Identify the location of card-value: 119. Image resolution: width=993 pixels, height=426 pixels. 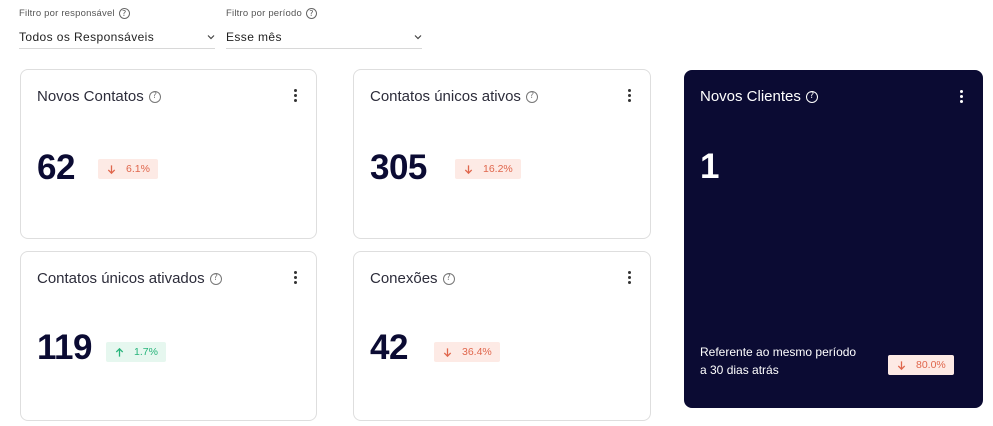
(64, 347).